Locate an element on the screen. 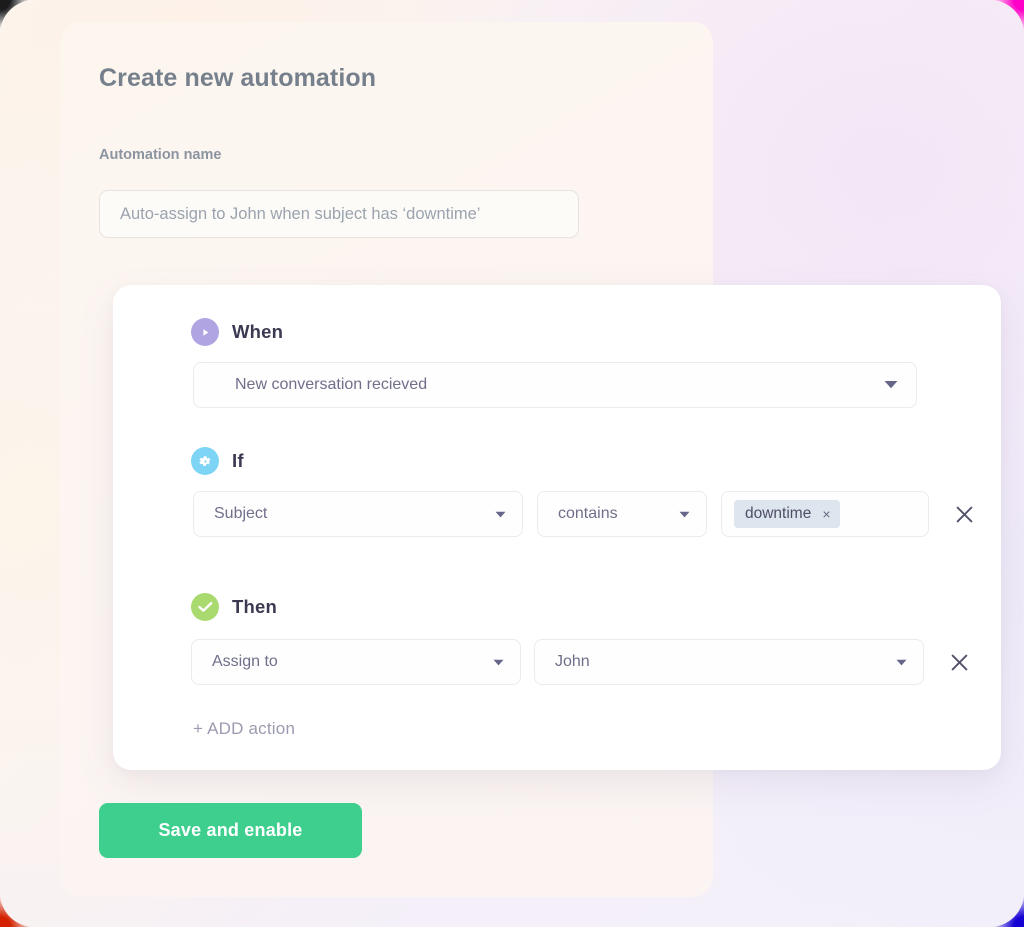  play-circle-icon is located at coordinates (205, 332).